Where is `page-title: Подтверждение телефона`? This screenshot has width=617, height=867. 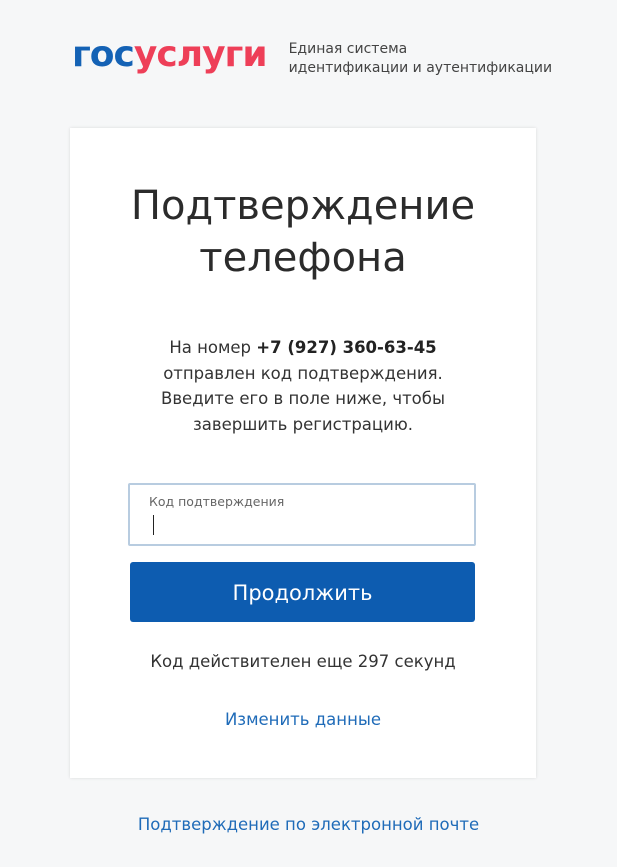
page-title: Подтверждение телефона is located at coordinates (303, 232).